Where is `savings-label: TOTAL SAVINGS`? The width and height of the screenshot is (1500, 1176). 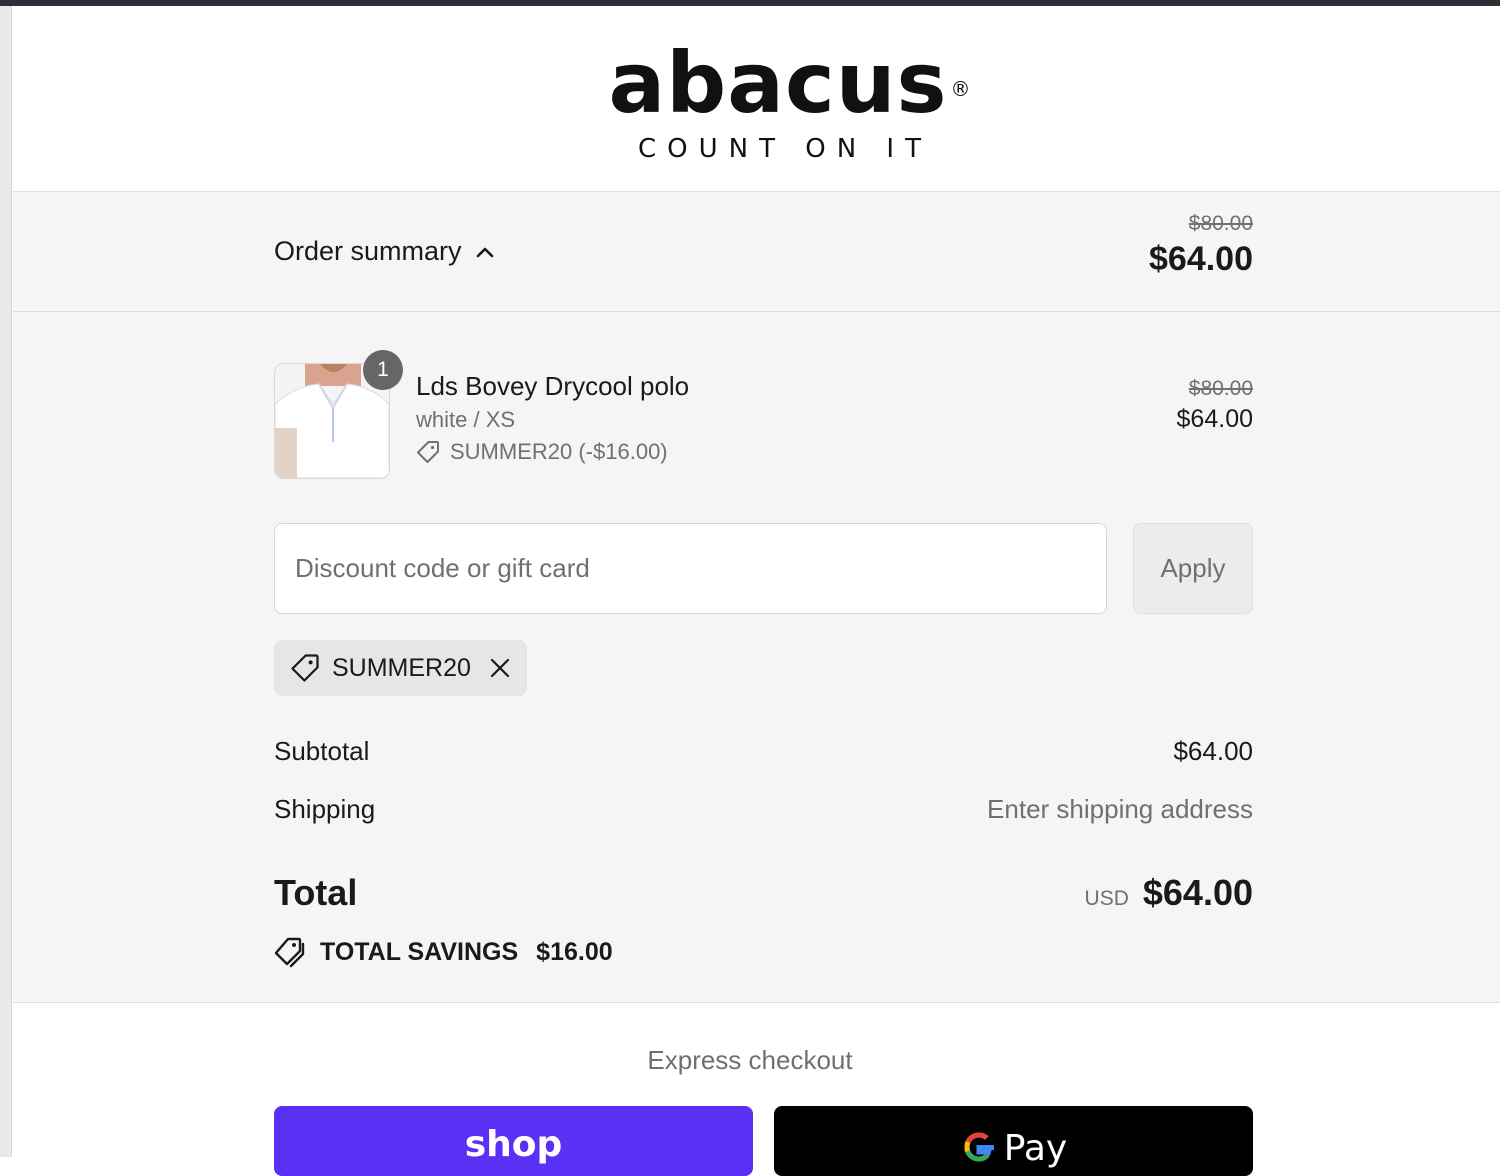 savings-label: TOTAL SAVINGS is located at coordinates (419, 951).